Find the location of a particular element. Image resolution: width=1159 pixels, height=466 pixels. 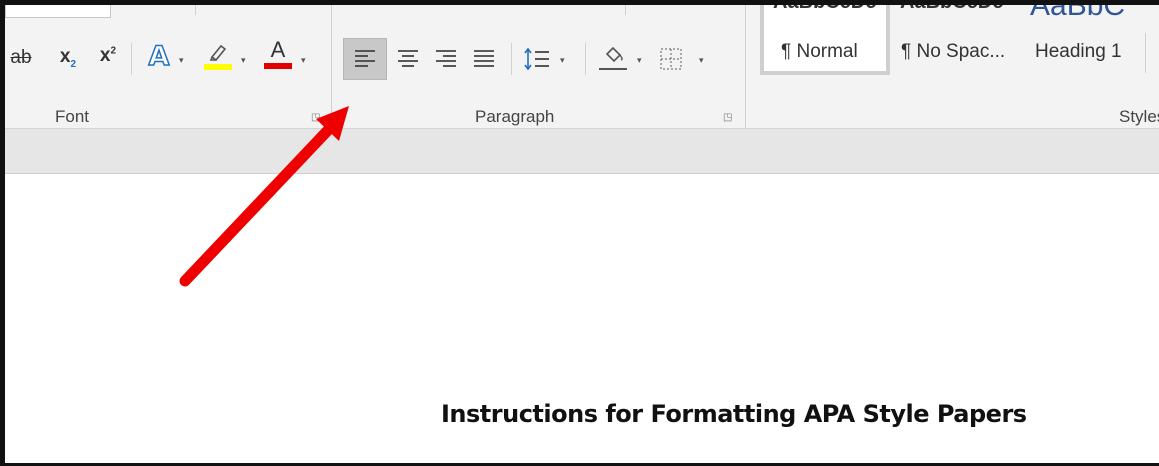

align-center-icon is located at coordinates (408, 58).